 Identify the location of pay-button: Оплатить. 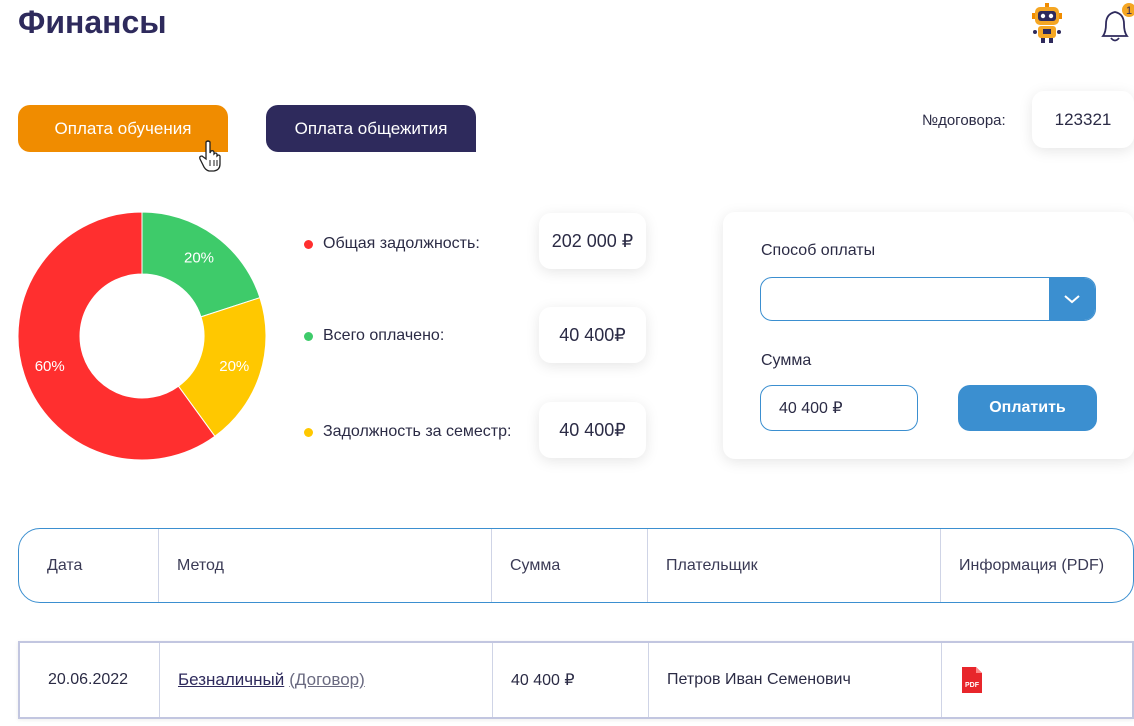
(1027, 408).